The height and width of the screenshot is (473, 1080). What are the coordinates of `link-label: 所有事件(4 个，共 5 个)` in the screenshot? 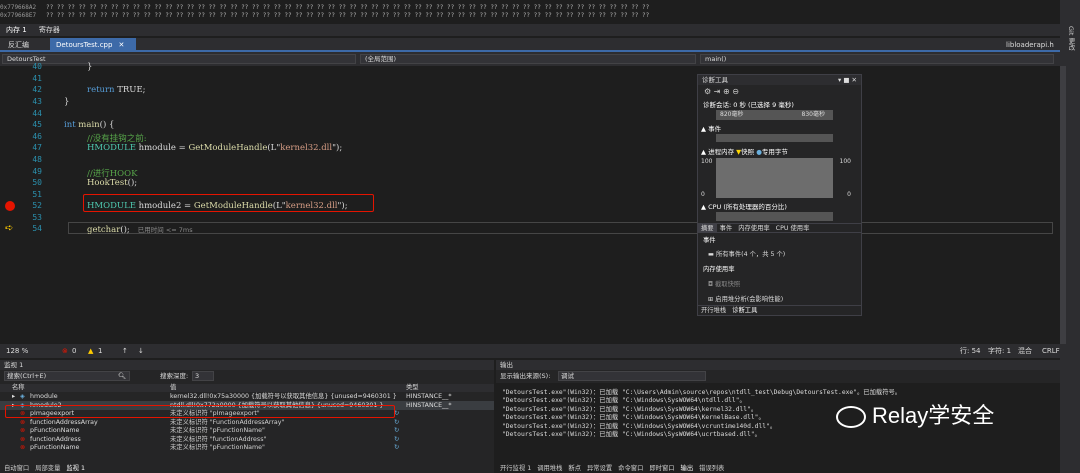 It's located at (750, 254).